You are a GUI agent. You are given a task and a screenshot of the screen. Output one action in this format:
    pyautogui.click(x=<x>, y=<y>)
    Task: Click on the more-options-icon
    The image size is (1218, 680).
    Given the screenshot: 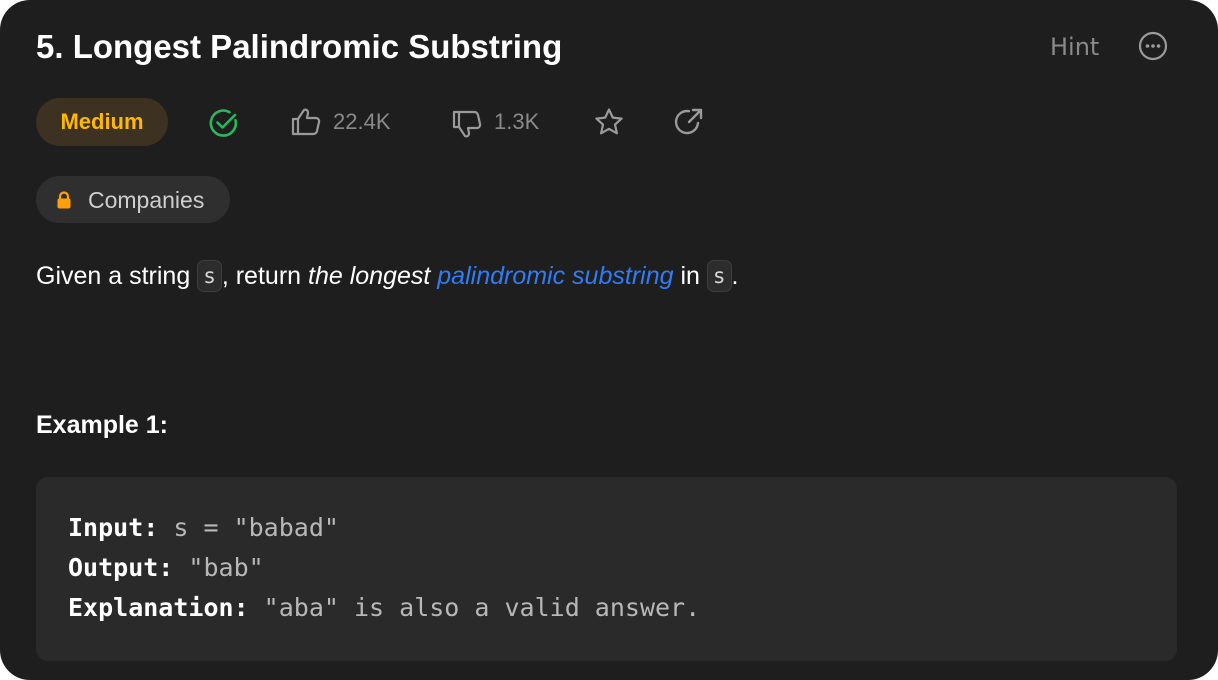 What is the action you would take?
    pyautogui.click(x=1153, y=46)
    